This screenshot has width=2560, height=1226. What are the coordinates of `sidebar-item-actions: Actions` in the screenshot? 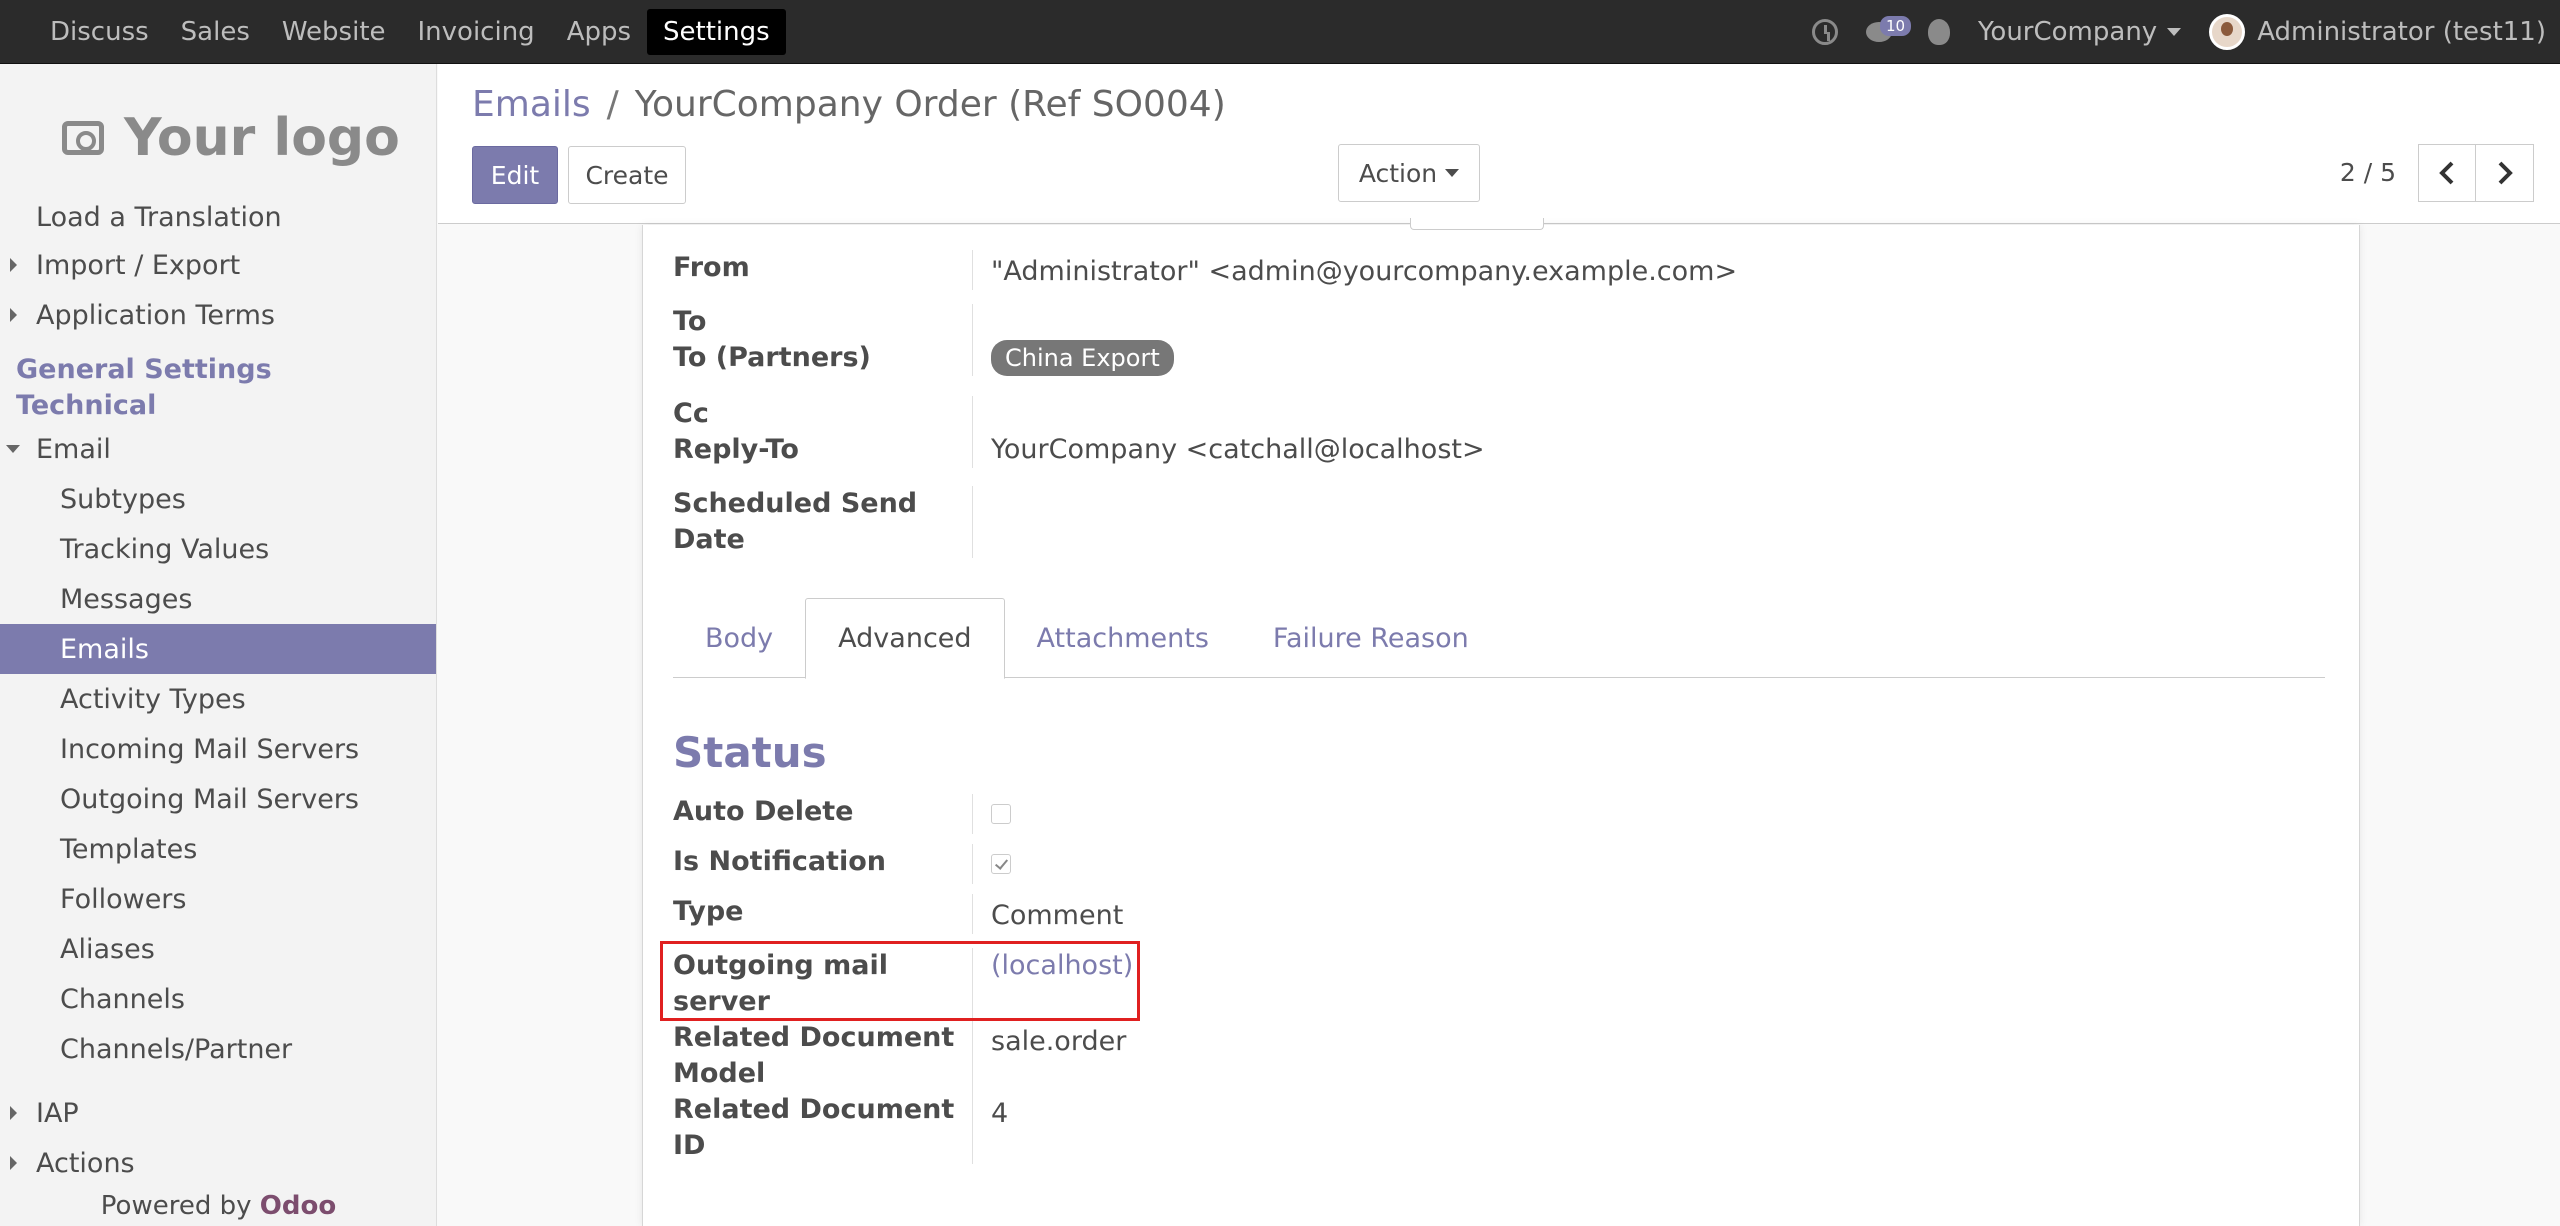 It's located at (218, 1163).